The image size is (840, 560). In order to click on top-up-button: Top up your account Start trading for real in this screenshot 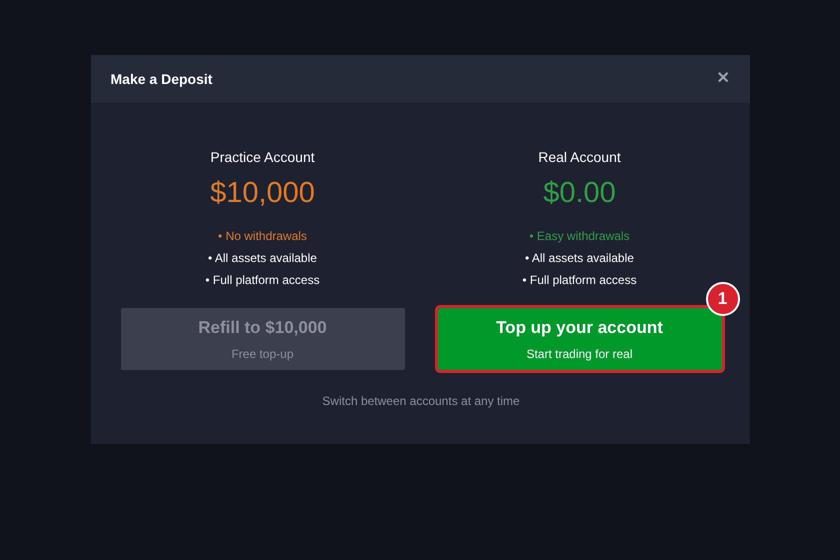, I will do `click(580, 339)`.